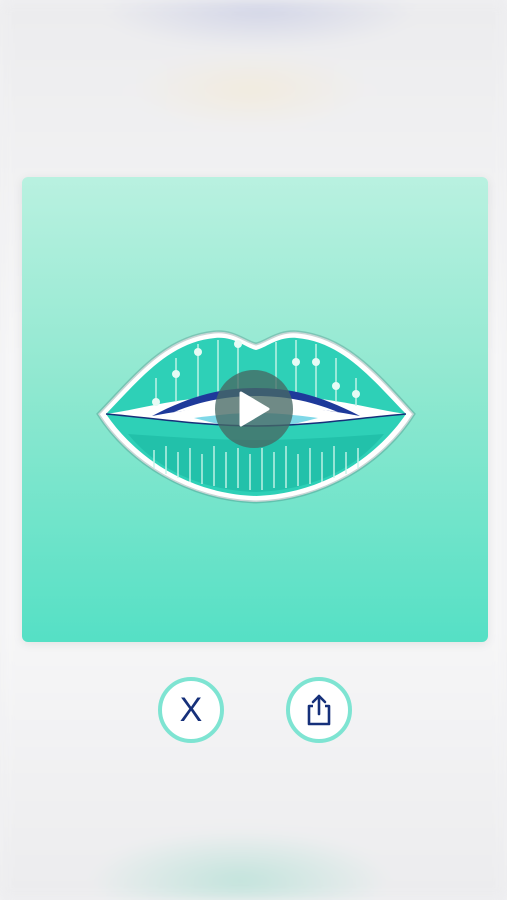 Image resolution: width=507 pixels, height=900 pixels. I want to click on play-button, so click(254, 409).